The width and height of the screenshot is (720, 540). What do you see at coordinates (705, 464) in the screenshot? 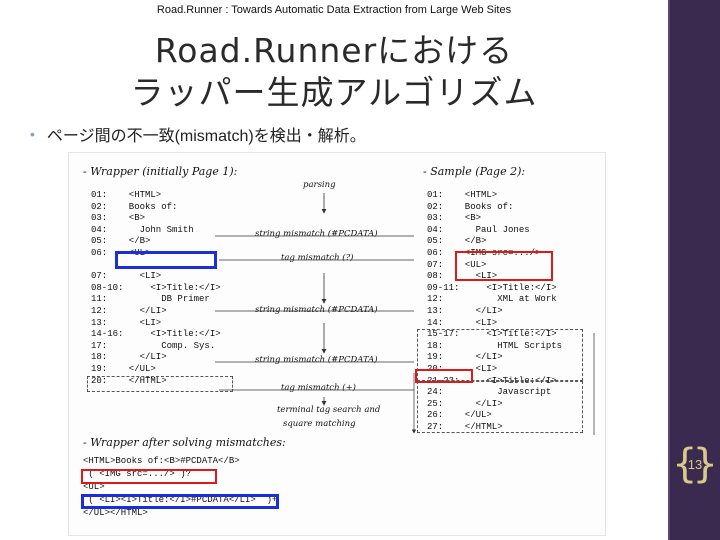
I see `right-bracket-icon: }` at bounding box center [705, 464].